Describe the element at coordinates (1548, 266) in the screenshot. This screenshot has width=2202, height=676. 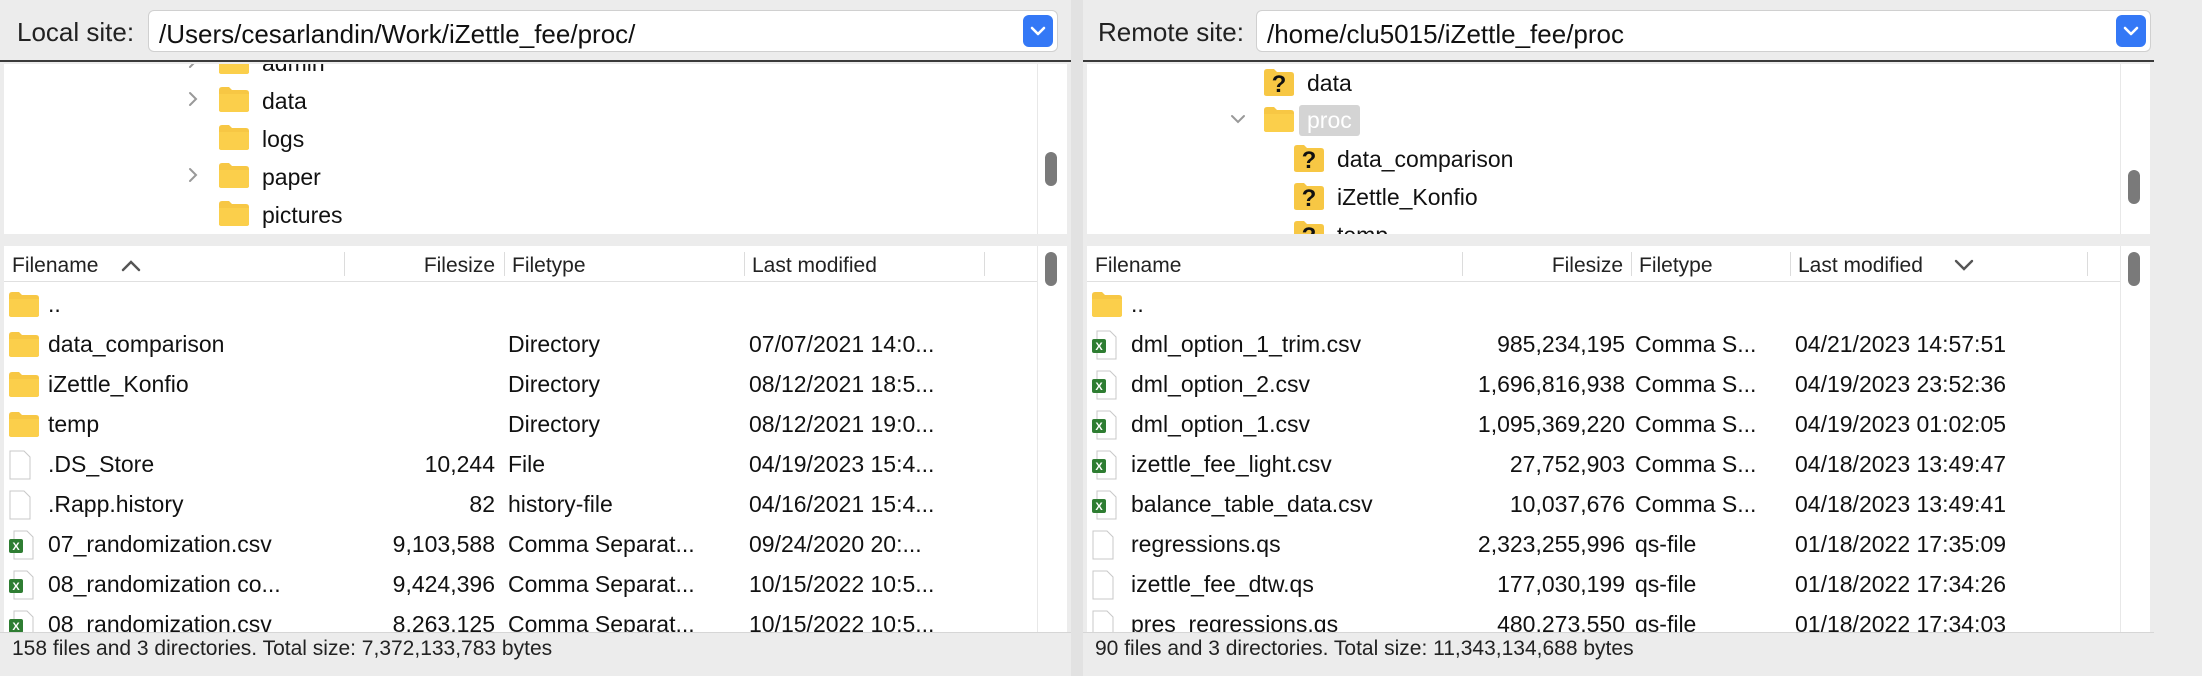
I see `remote-col-filesize: Filesize` at that location.